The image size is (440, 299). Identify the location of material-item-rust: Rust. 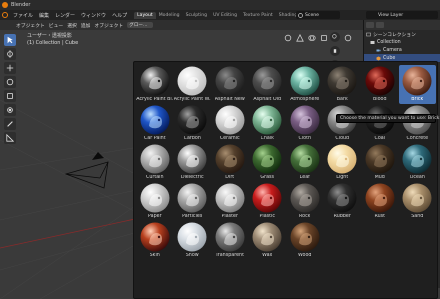
(380, 201).